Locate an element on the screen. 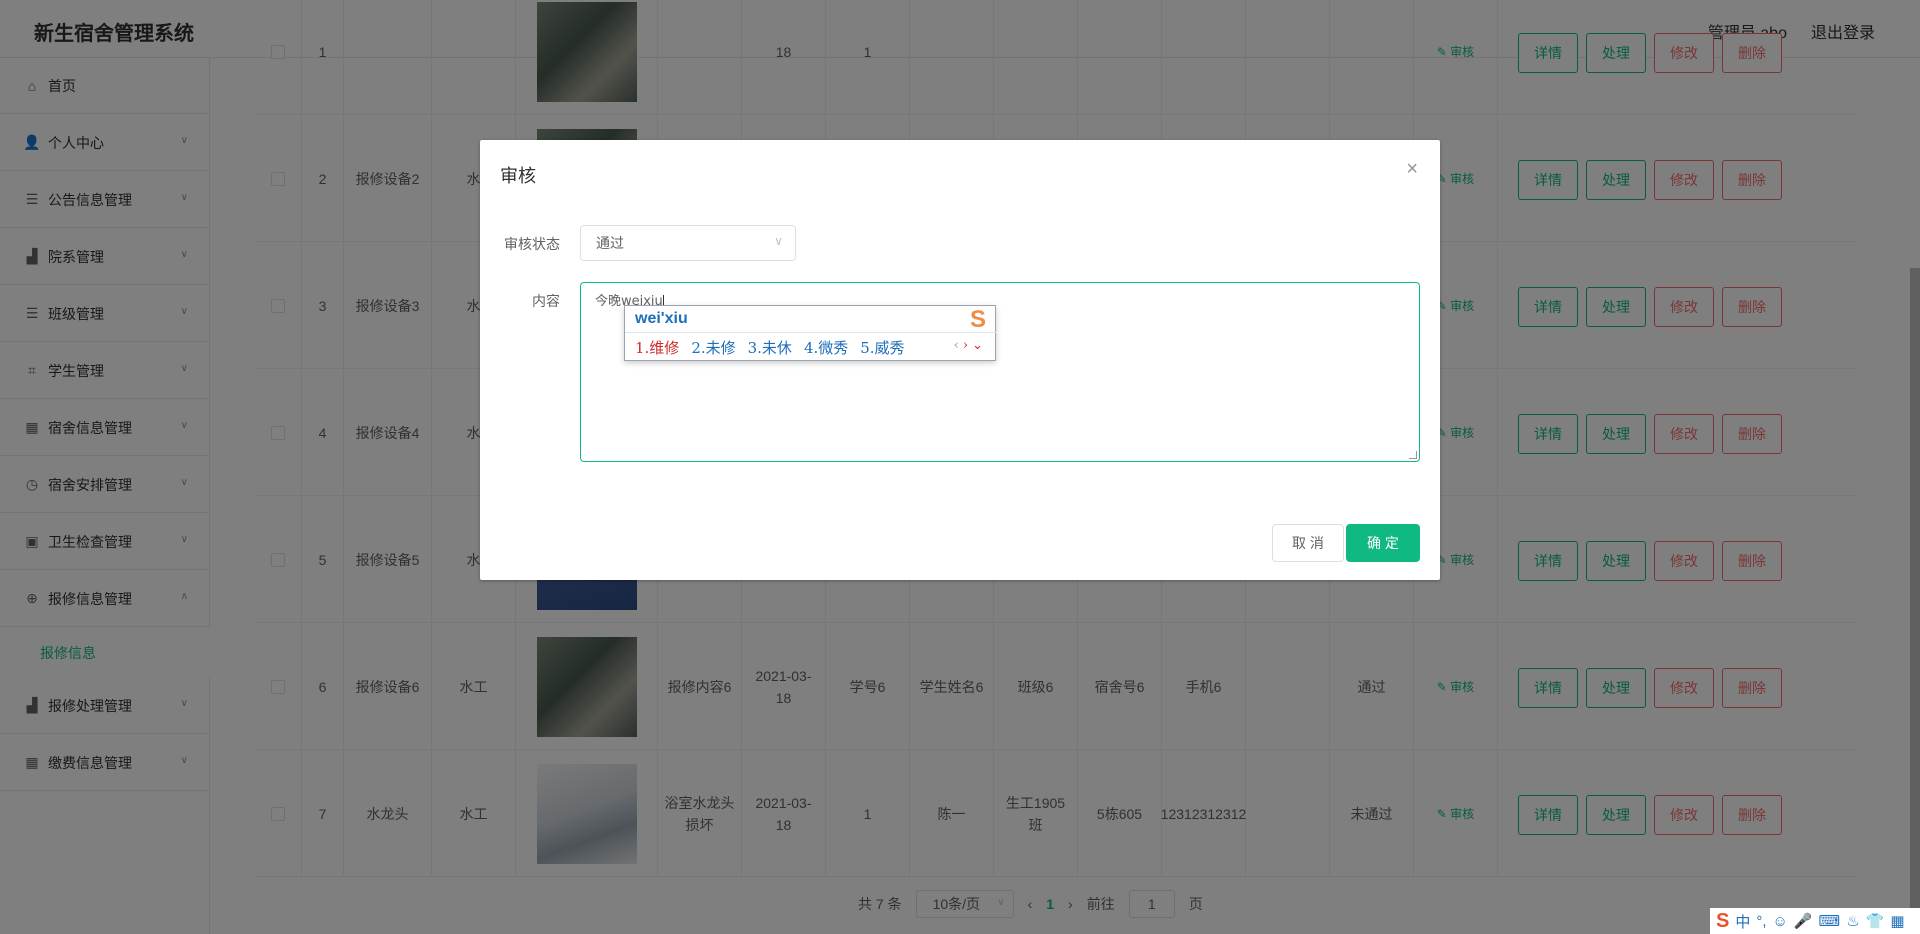 The width and height of the screenshot is (1920, 934). ime-candidate: 4.微秀 is located at coordinates (826, 347).